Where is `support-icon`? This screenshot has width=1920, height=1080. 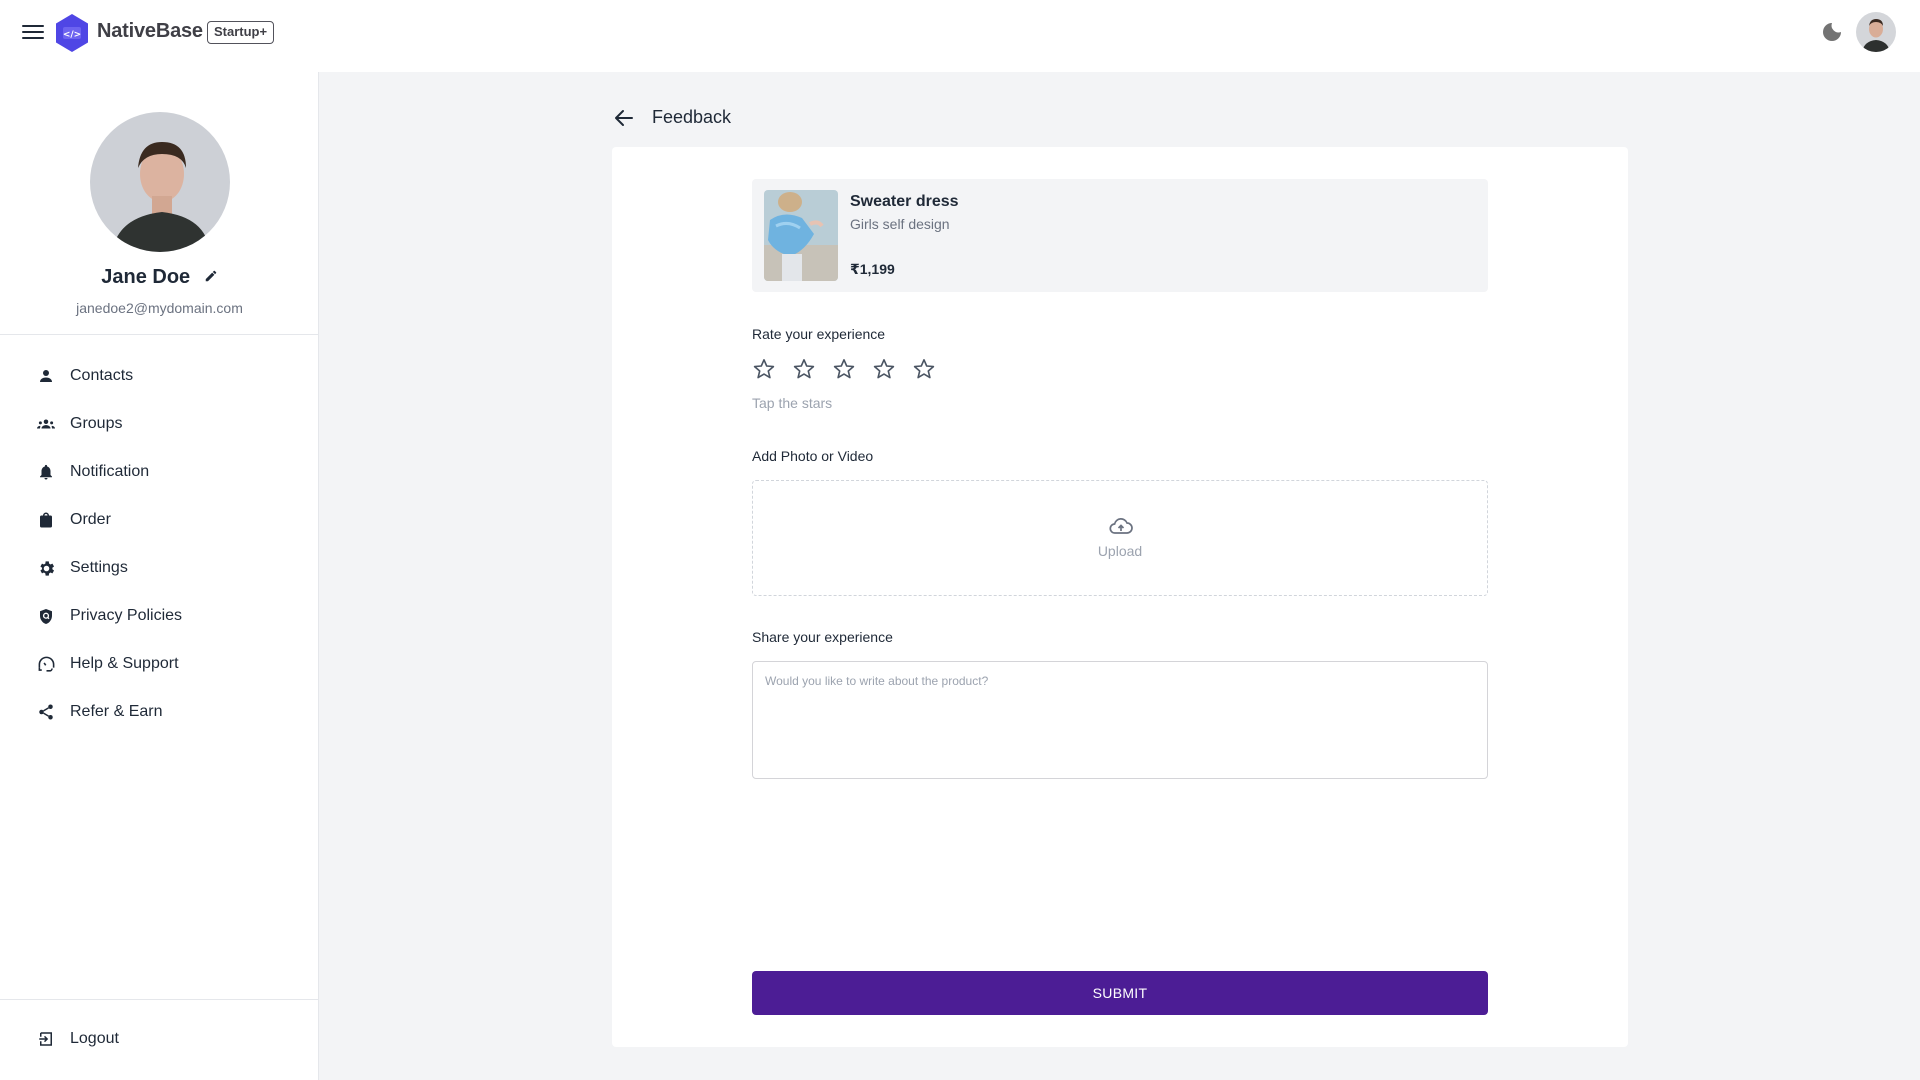
support-icon is located at coordinates (46, 664).